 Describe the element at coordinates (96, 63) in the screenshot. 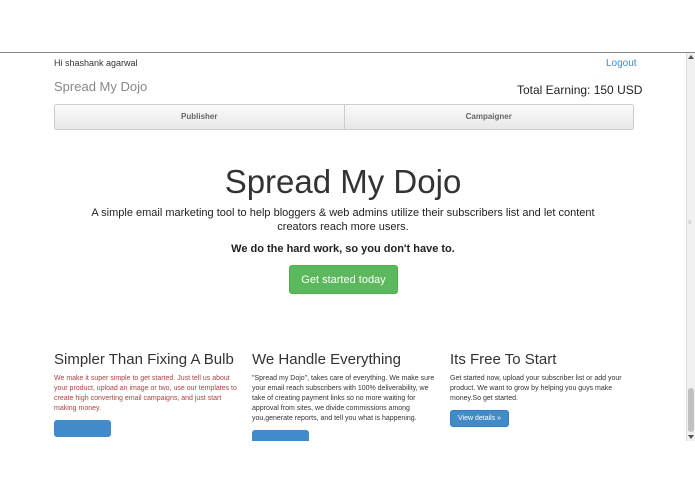

I see `user-greeting: Hi shashank agarwal` at that location.